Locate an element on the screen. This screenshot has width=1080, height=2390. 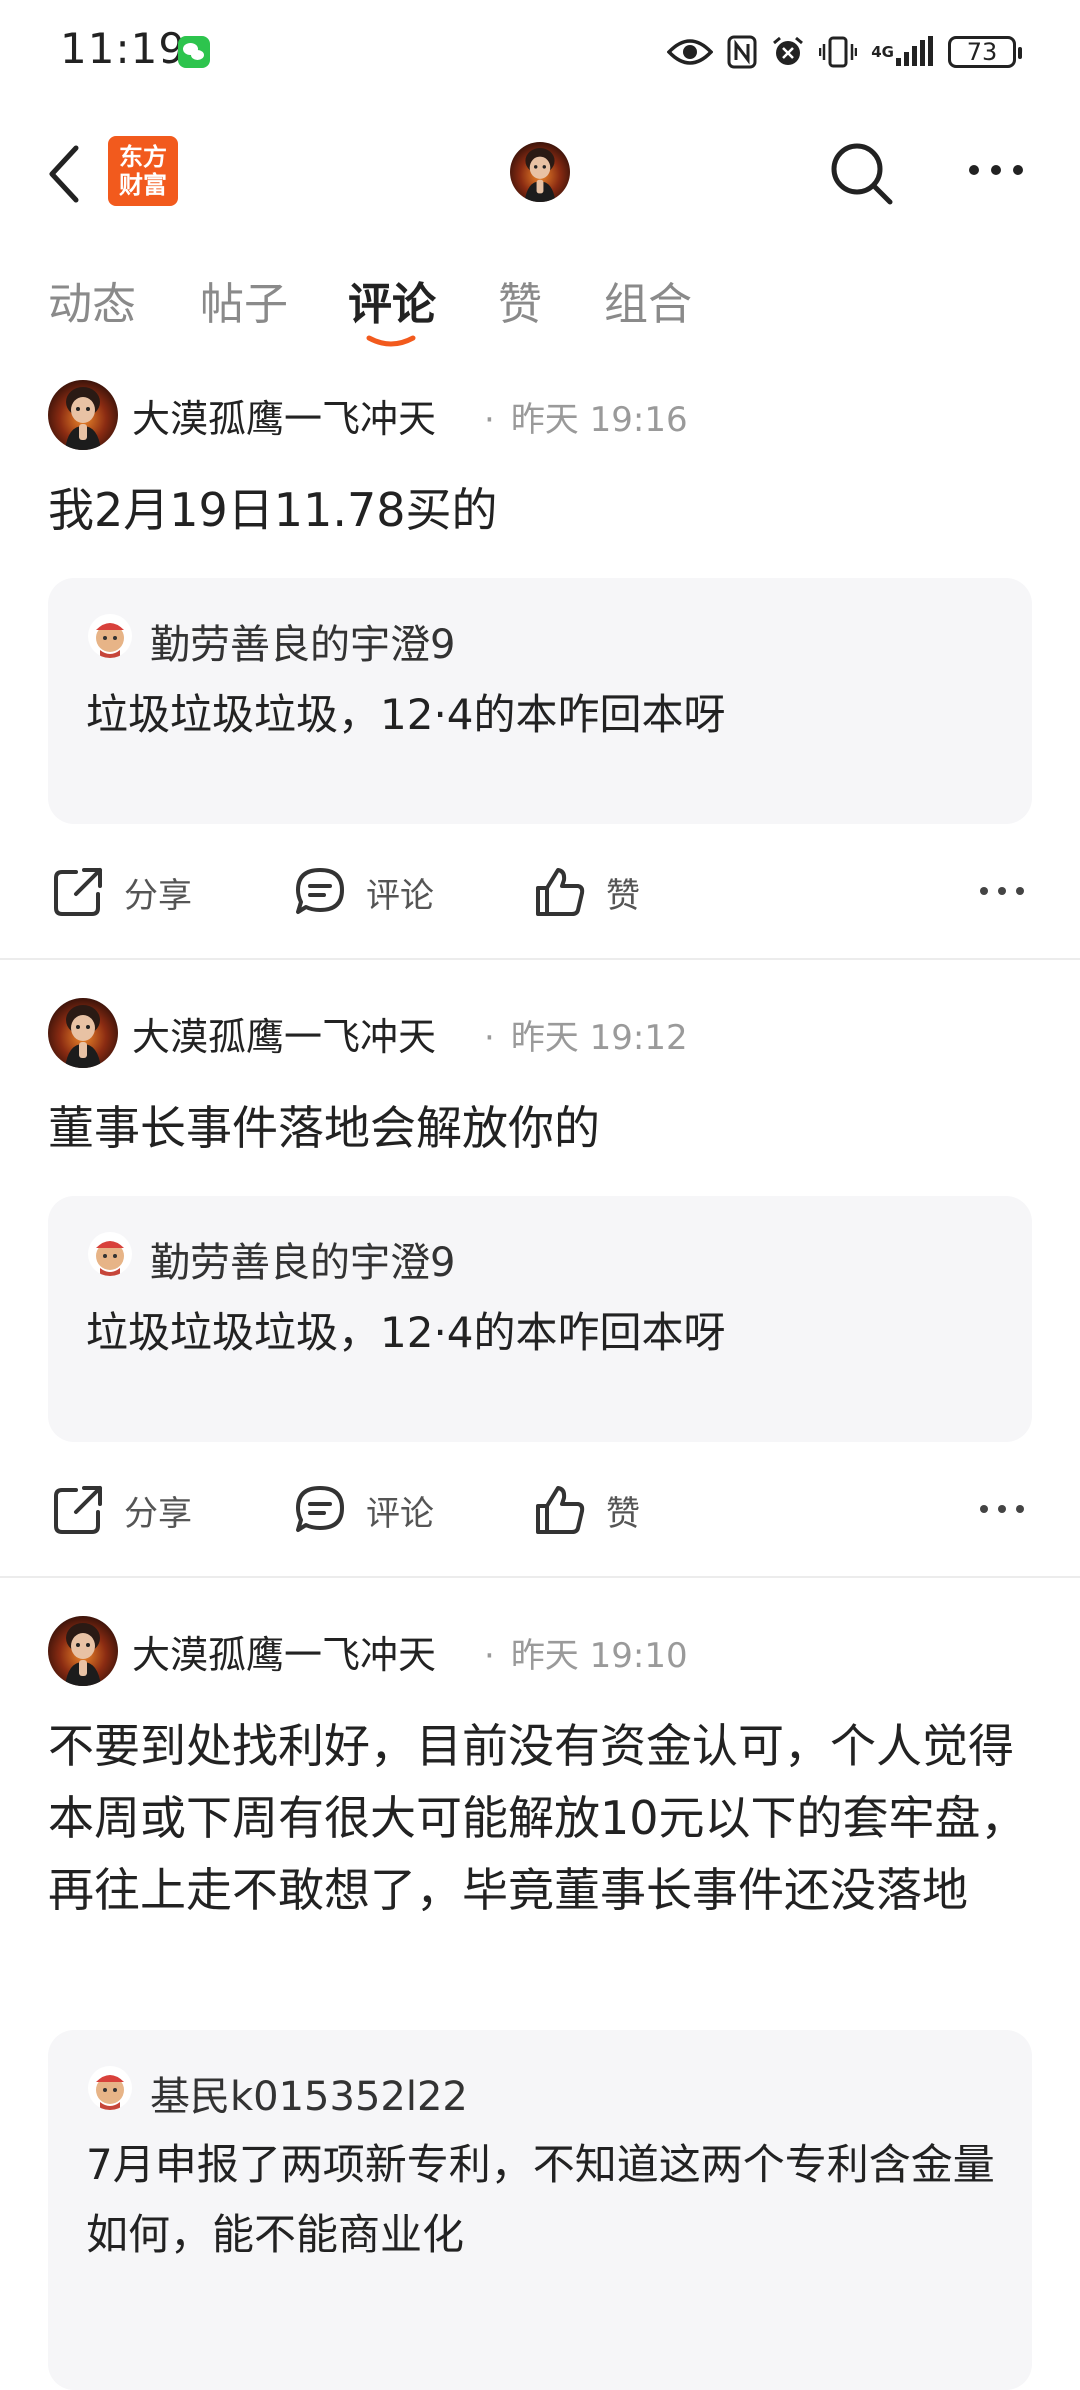
tab-comments: 评论 is located at coordinates (392, 300).